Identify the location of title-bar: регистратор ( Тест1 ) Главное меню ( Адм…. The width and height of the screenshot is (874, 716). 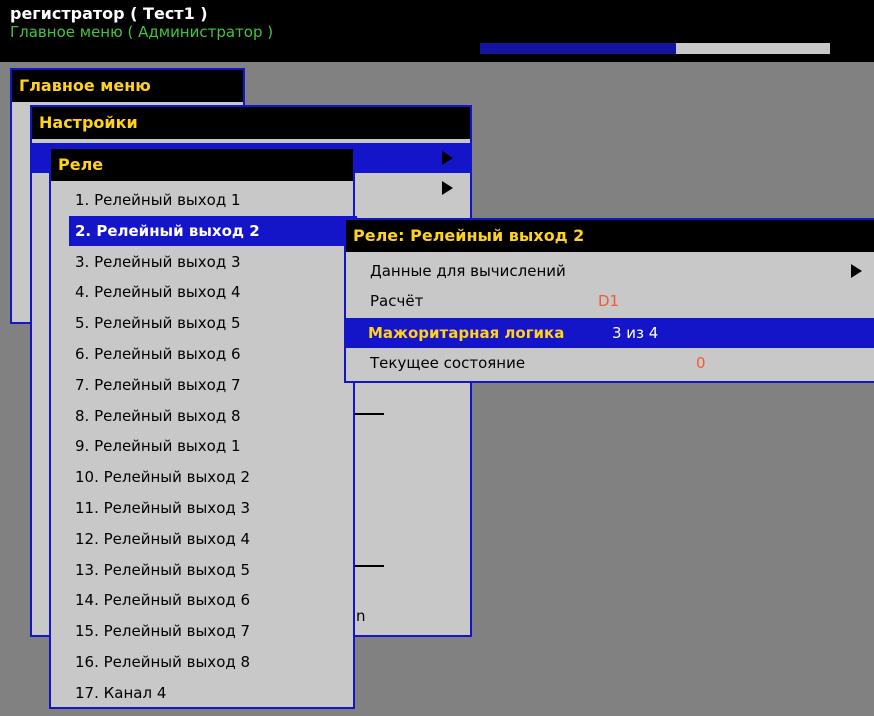
(437, 31).